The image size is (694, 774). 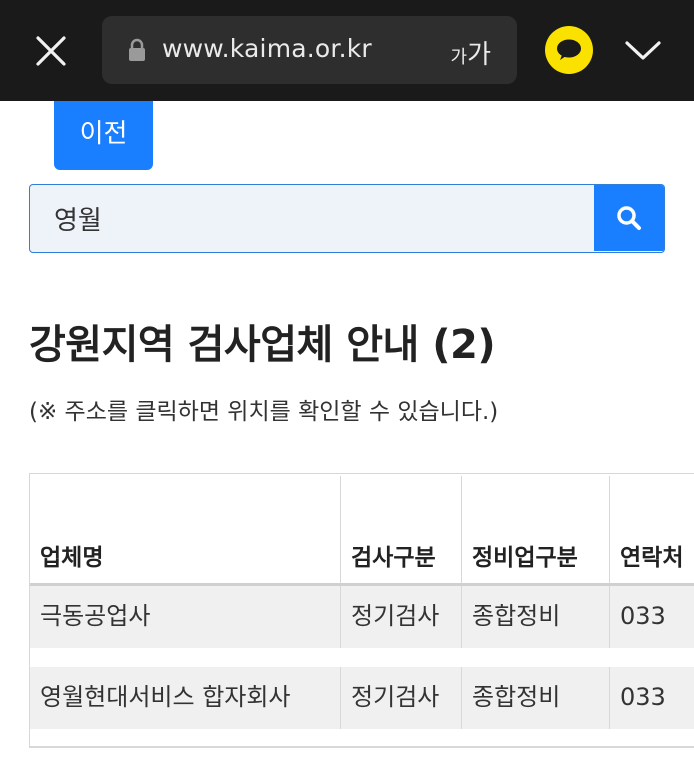 What do you see at coordinates (536, 529) in the screenshot?
I see `header-repair-type: 정비업구분` at bounding box center [536, 529].